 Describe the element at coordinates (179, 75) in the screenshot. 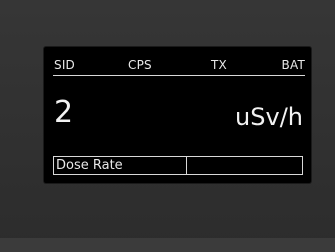

I see `status-divider` at that location.